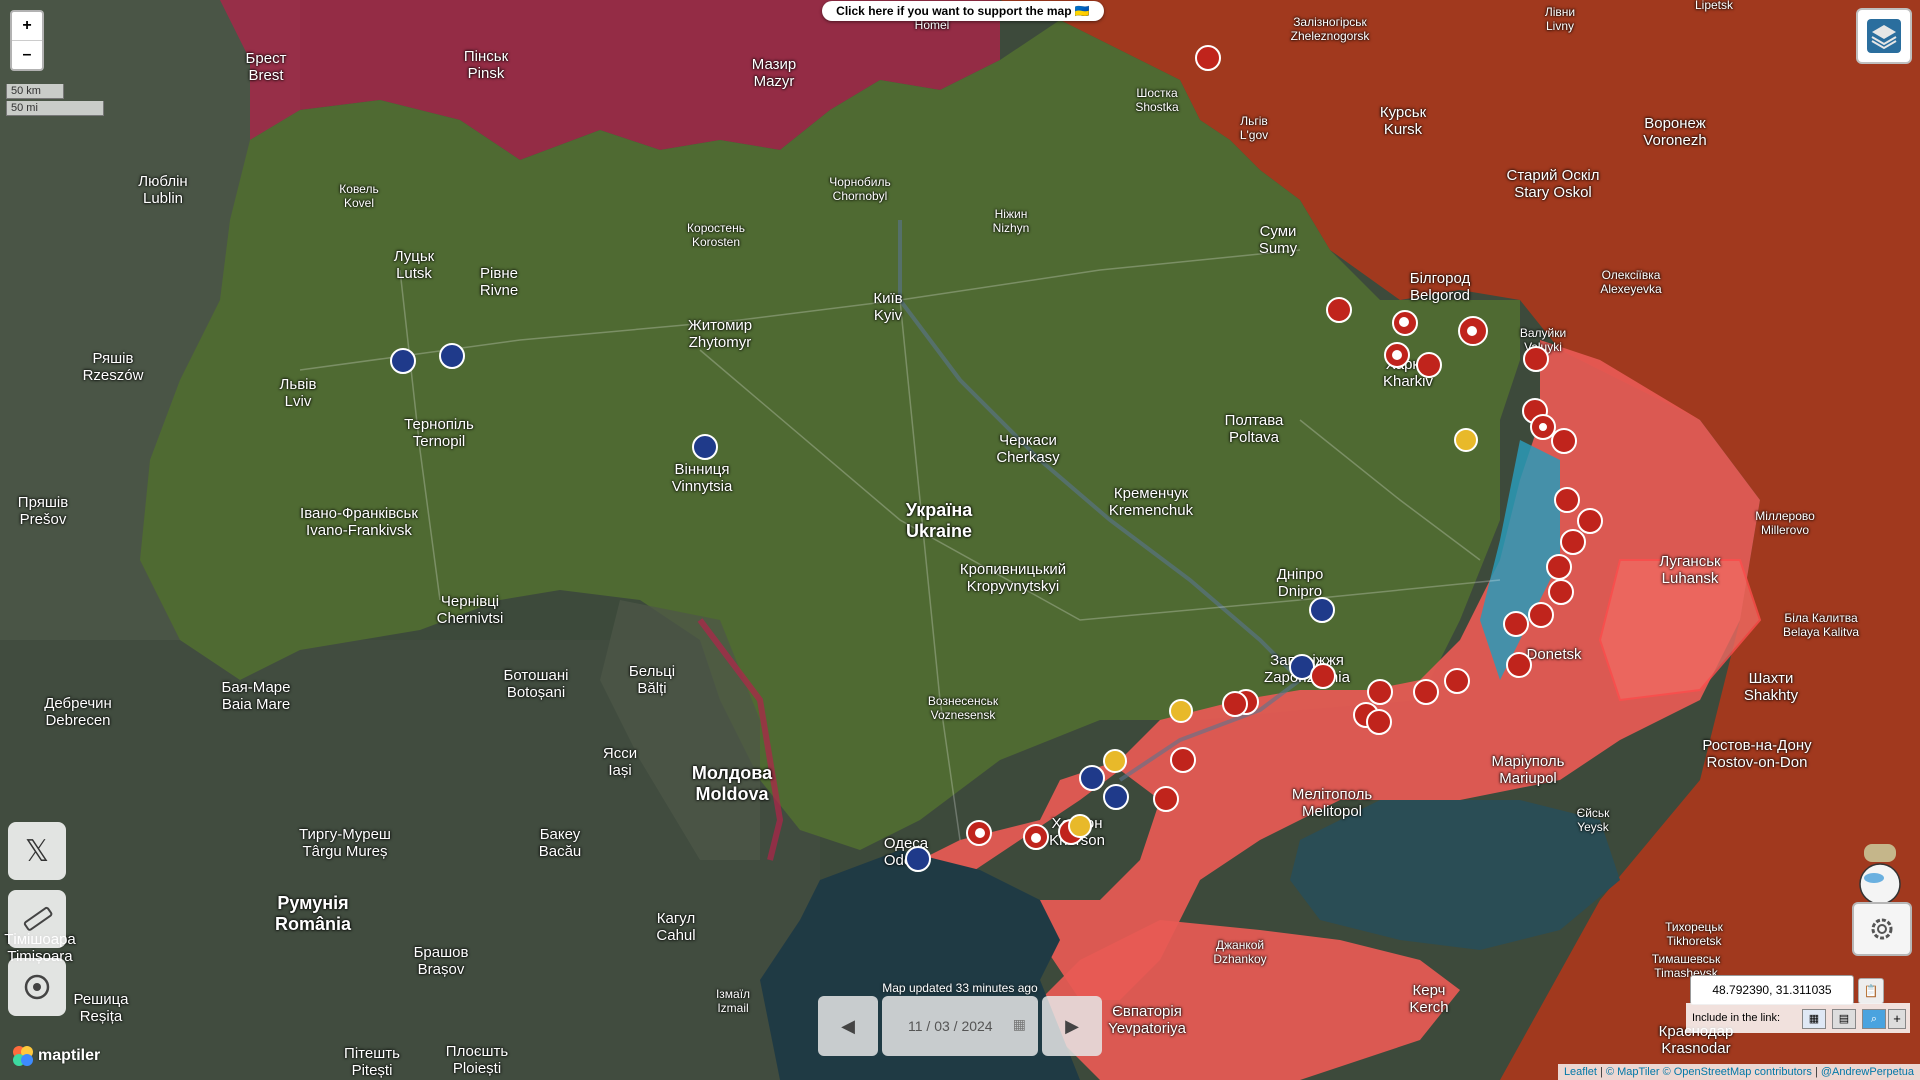  I want to click on attribution-osm: © OpenStreetMap contributors, so click(1737, 1072).